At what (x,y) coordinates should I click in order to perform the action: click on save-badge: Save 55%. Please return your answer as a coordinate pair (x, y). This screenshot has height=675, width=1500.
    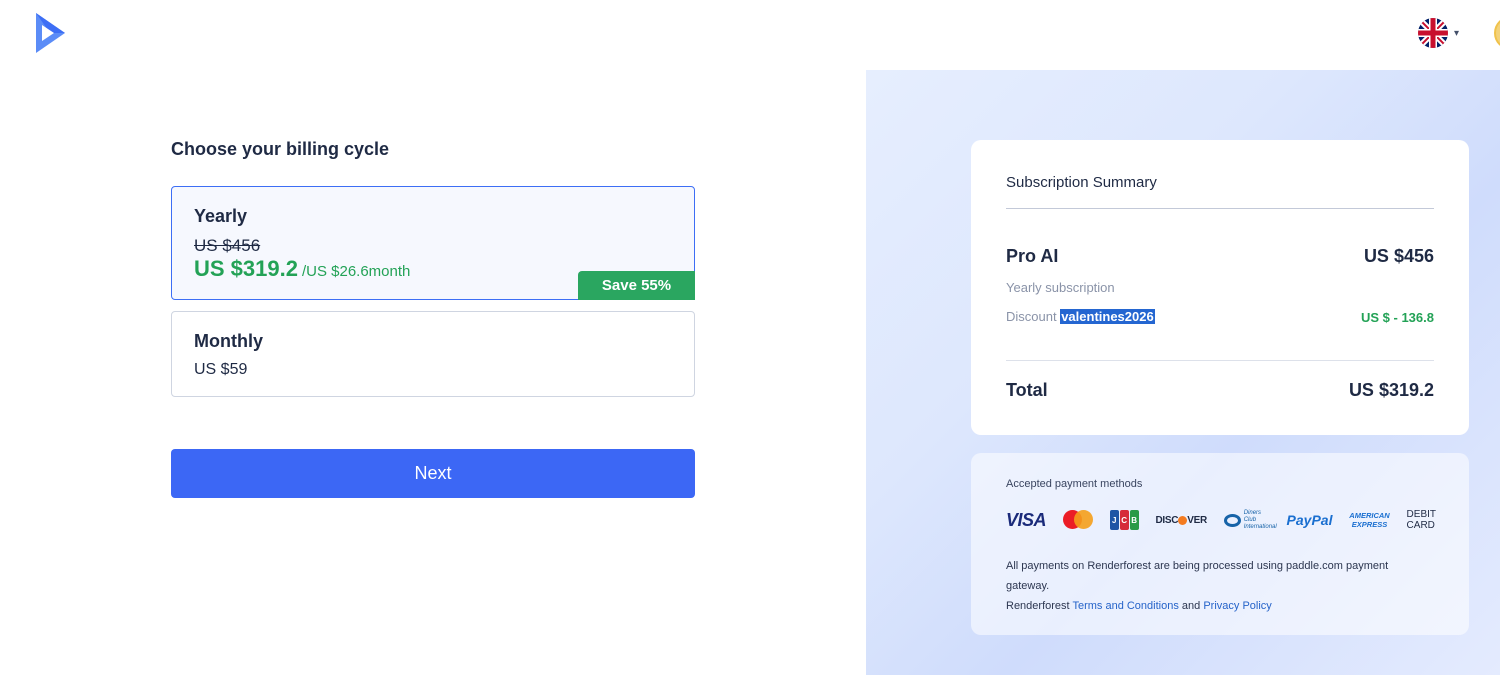
    Looking at the image, I should click on (636, 285).